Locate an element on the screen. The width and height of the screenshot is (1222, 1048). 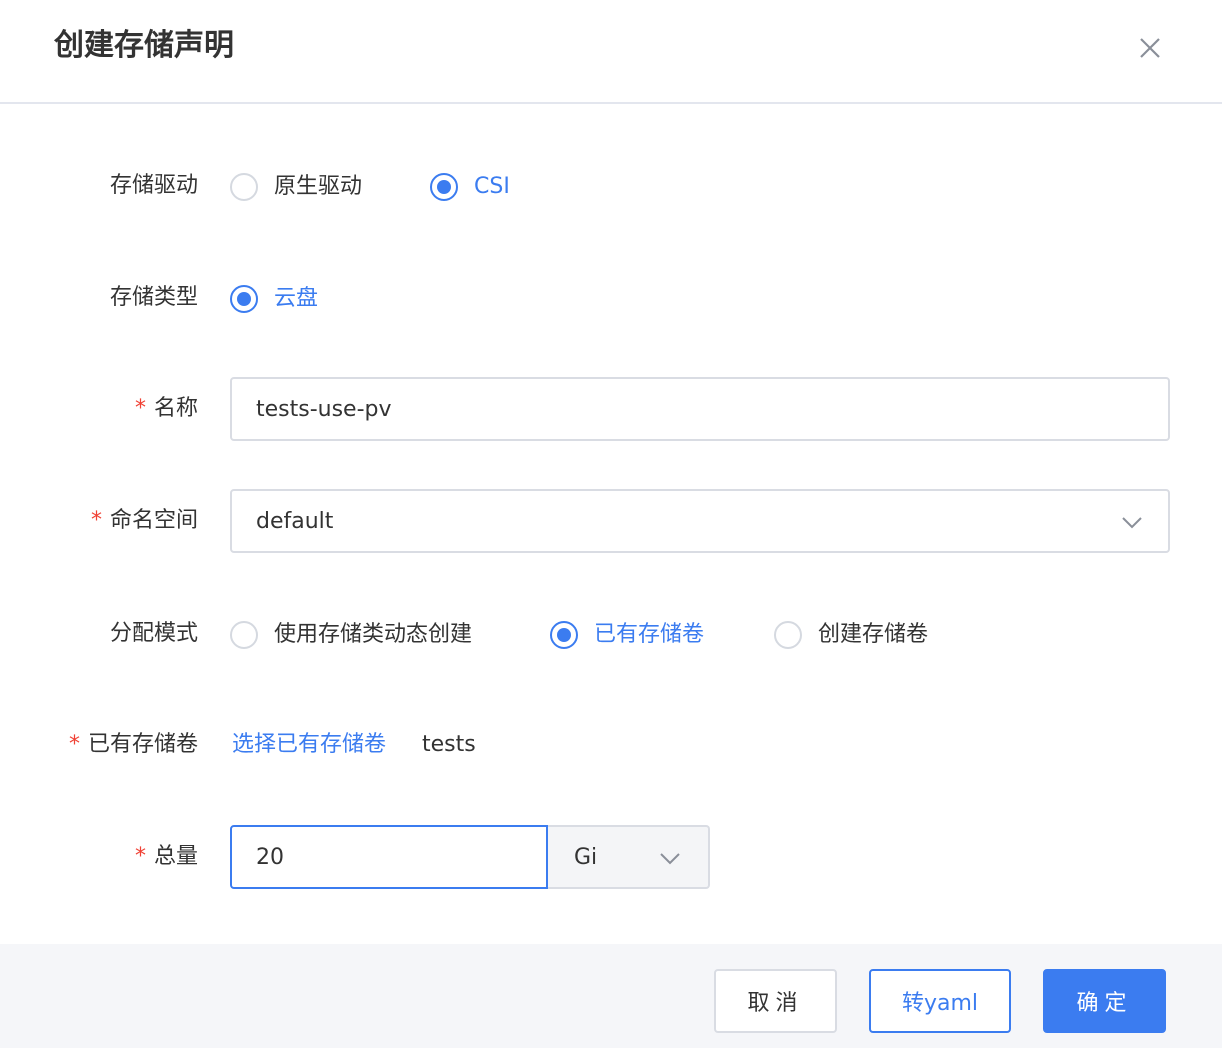
storage-driver-label-text: 存储驱动 is located at coordinates (153, 185).